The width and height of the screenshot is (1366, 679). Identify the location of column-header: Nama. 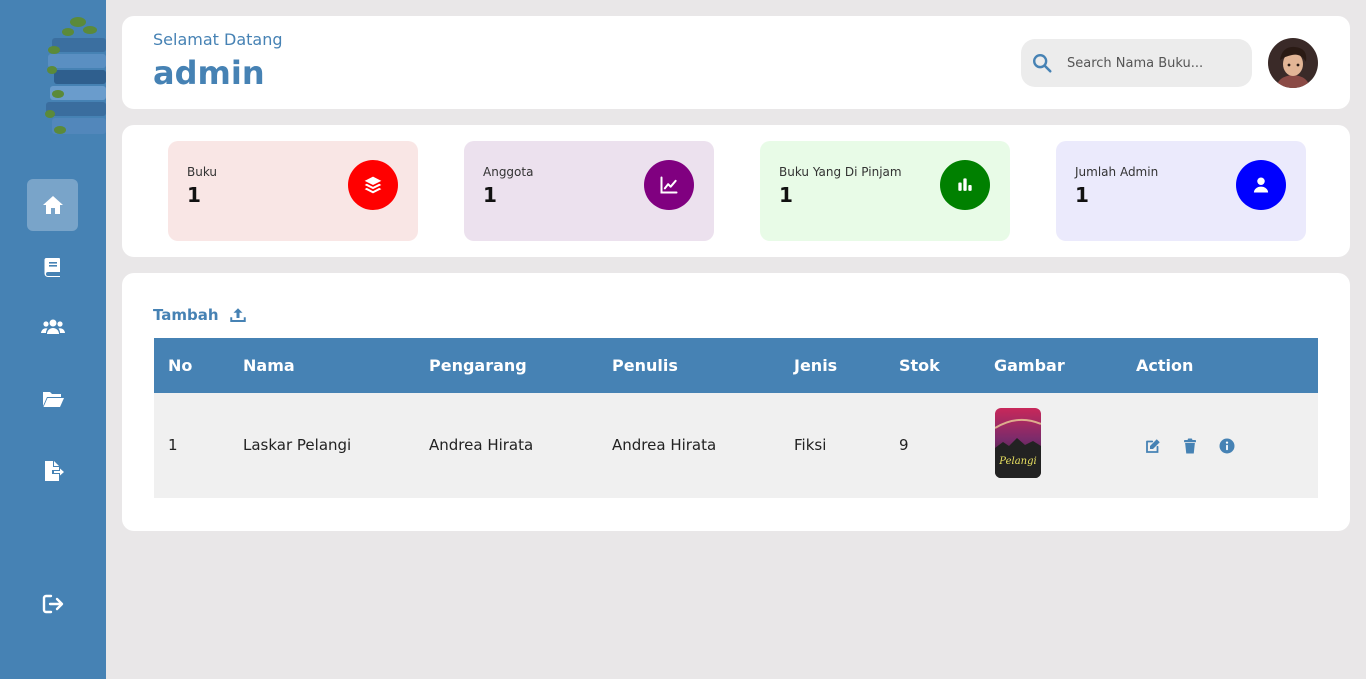
(269, 365).